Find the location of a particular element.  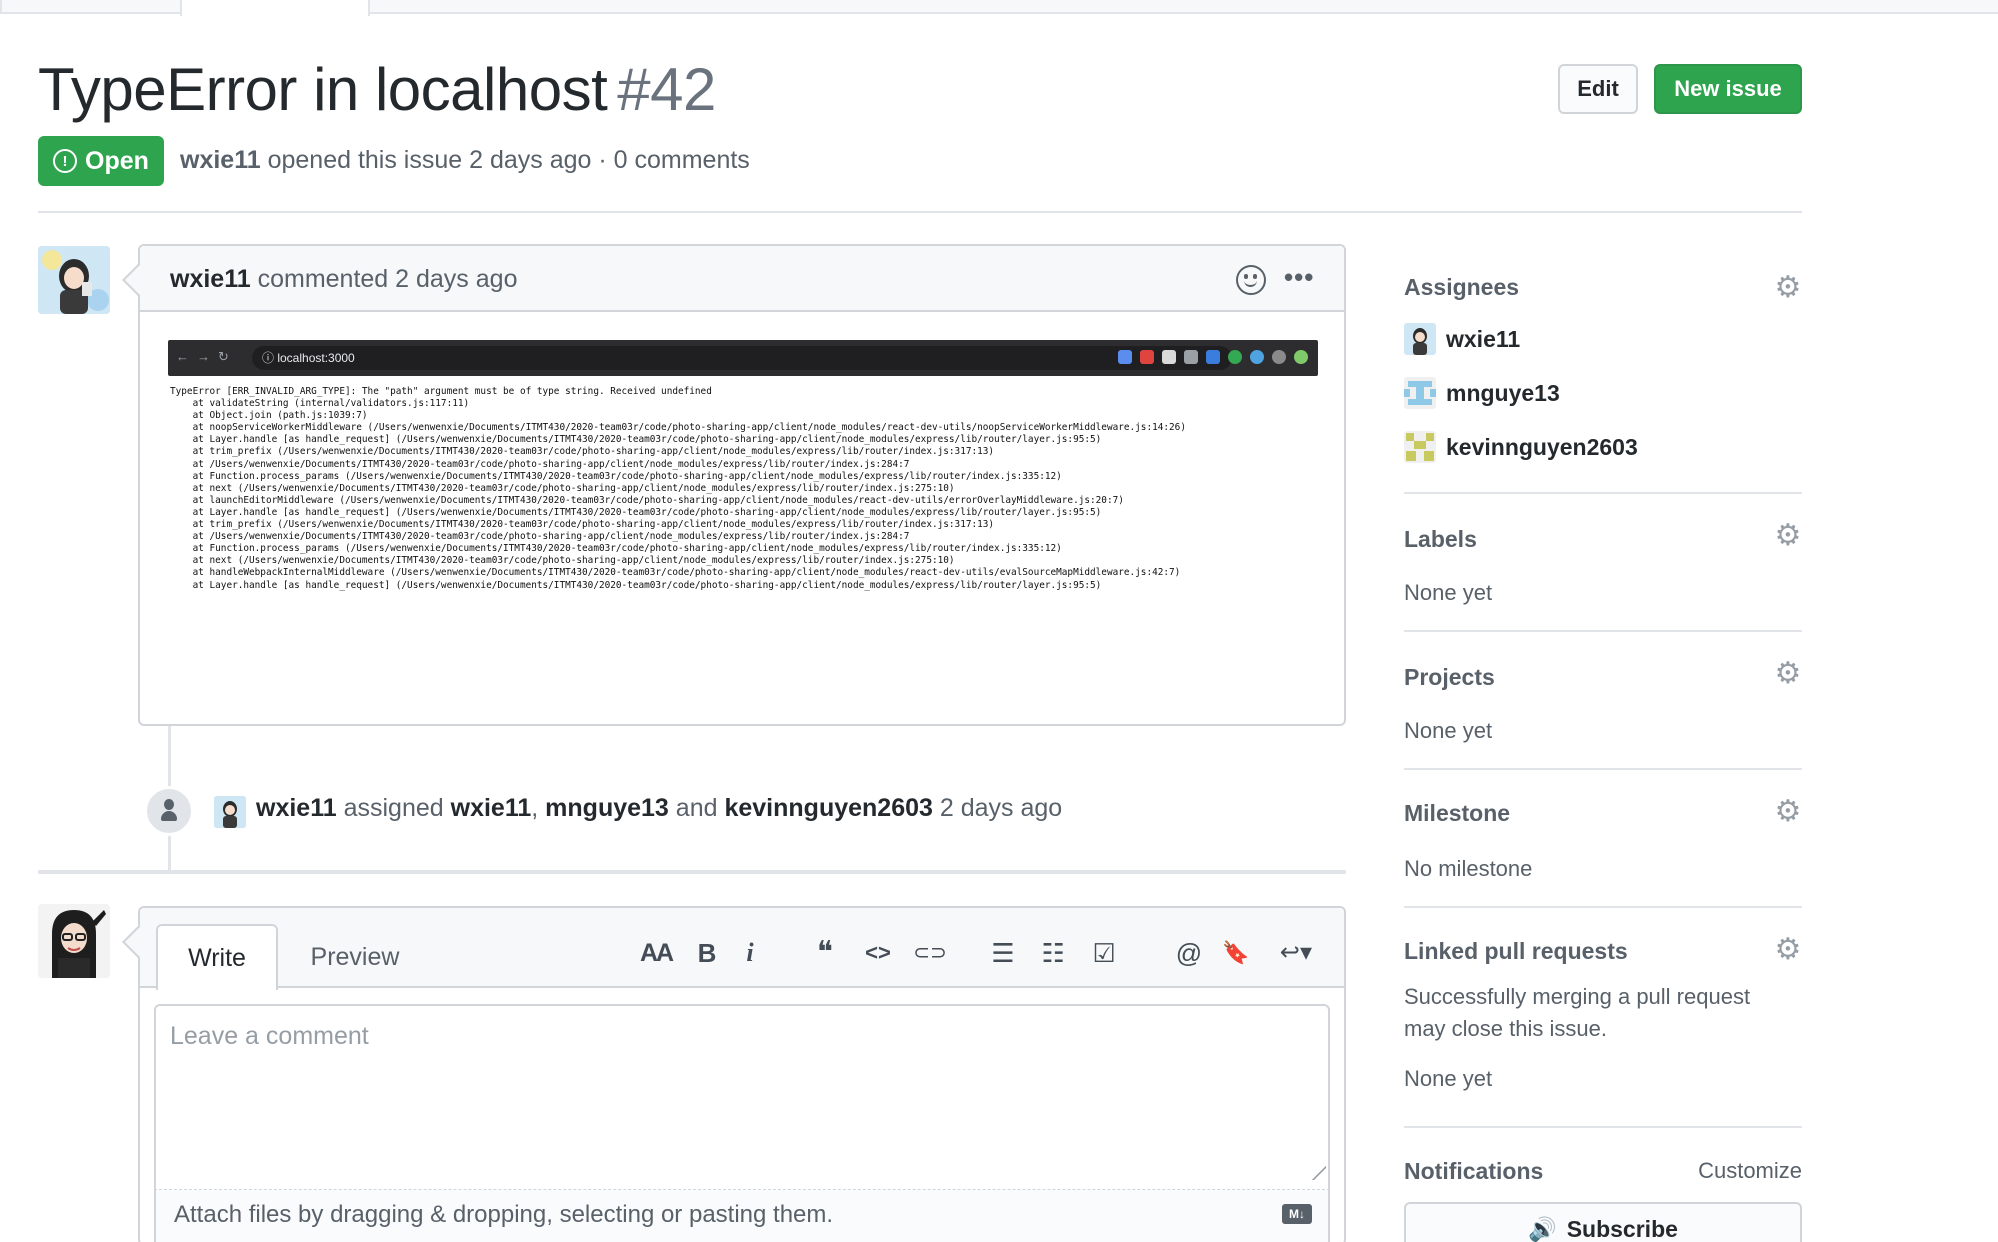

issue-number: #42 is located at coordinates (666, 89).